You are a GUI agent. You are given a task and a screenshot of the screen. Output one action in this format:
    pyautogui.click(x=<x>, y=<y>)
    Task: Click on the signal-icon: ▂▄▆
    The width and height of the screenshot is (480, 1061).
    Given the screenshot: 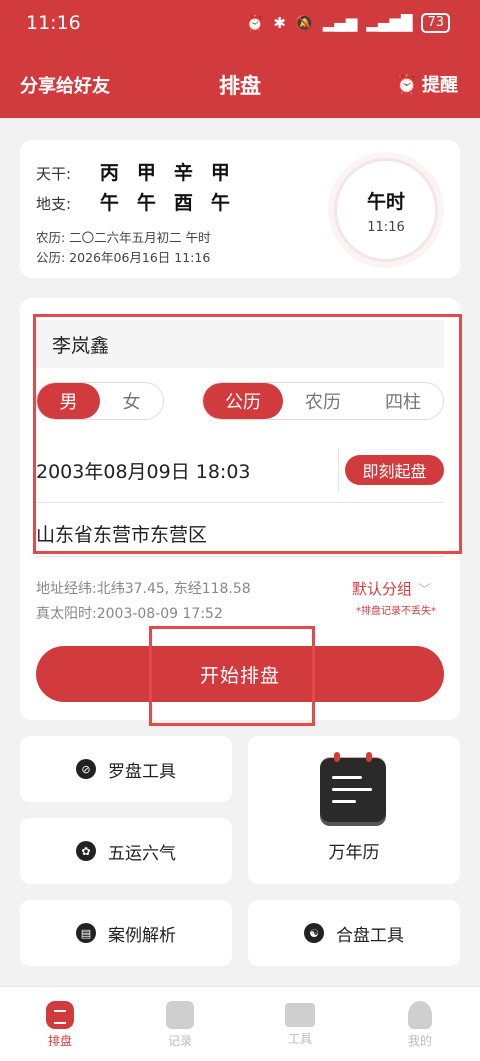 What is the action you would take?
    pyautogui.click(x=340, y=23)
    